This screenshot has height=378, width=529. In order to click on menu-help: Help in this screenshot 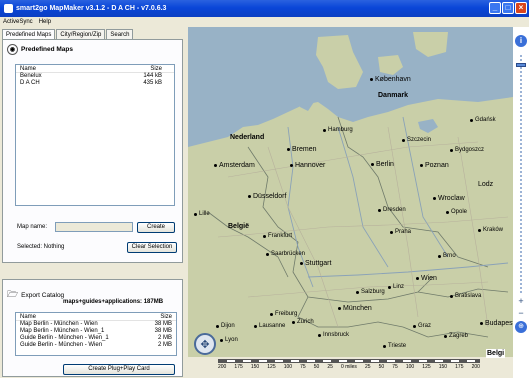, I will do `click(45, 22)`.